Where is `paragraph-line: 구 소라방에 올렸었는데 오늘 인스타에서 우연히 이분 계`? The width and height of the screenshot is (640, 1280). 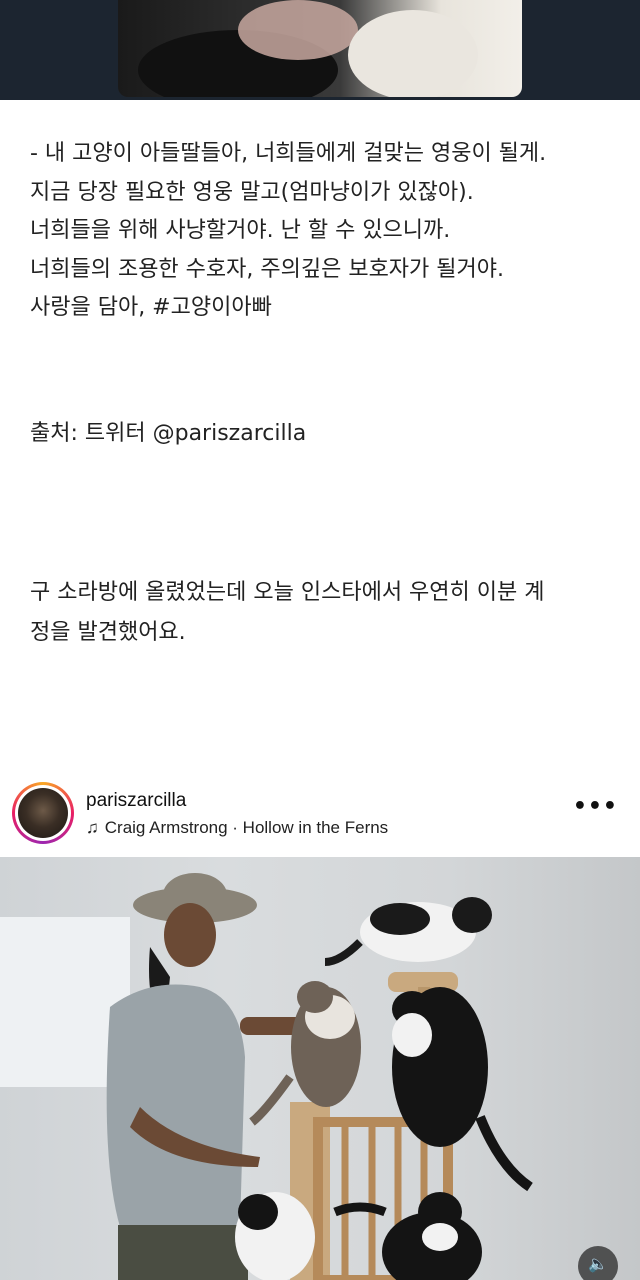
paragraph-line: 구 소라방에 올렸었는데 오늘 인스타에서 우연히 이분 계 is located at coordinates (287, 592).